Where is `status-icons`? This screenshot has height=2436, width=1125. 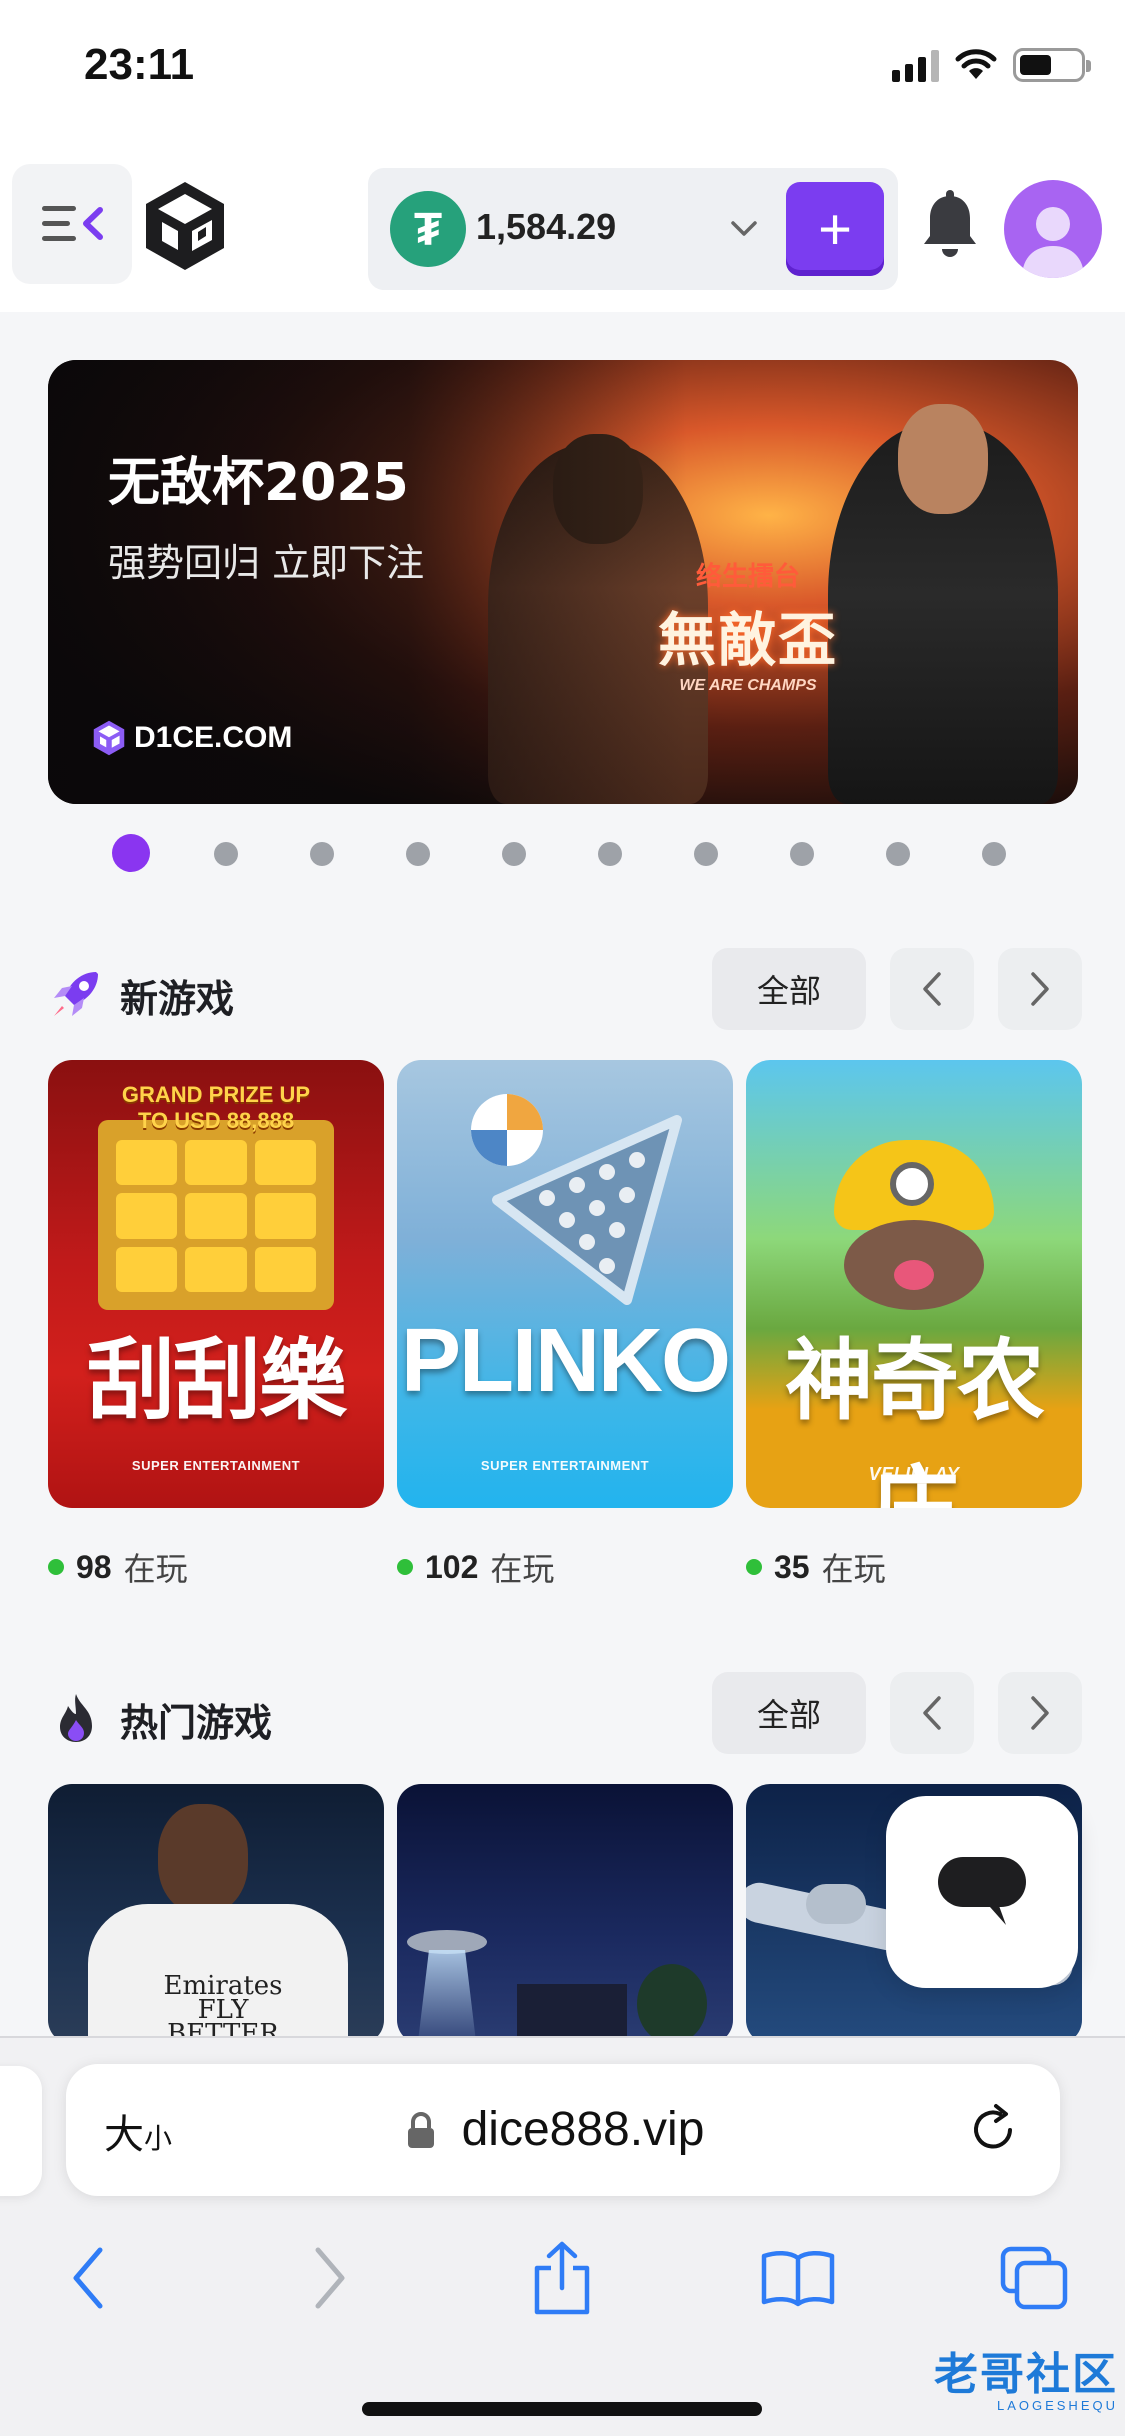 status-icons is located at coordinates (991, 65).